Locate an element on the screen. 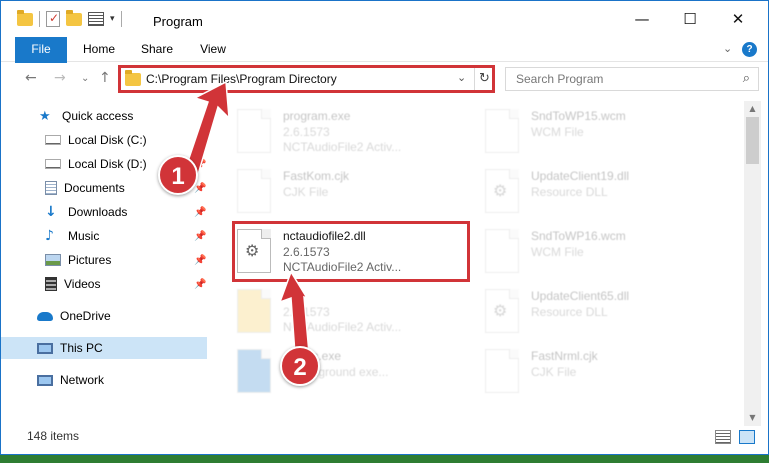 This screenshot has height=463, width=769. sidebar-item-label: Pictures is located at coordinates (90, 260).